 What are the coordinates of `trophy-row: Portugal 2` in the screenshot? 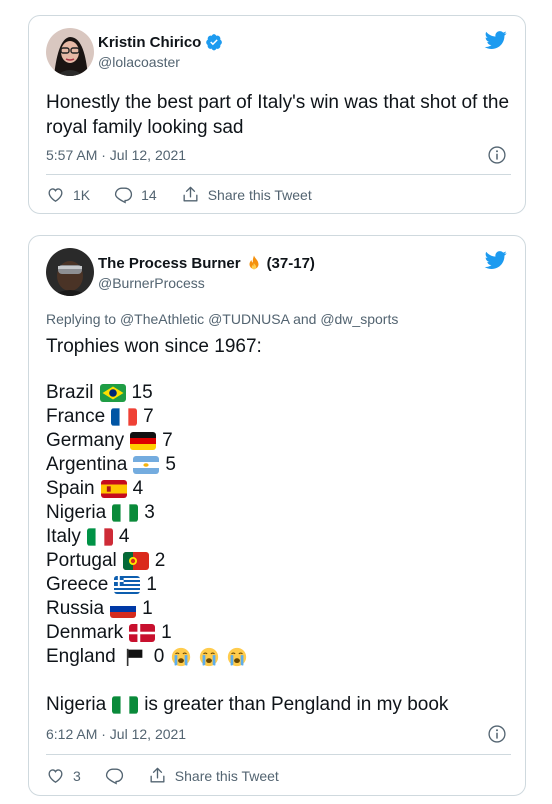 It's located at (147, 561).